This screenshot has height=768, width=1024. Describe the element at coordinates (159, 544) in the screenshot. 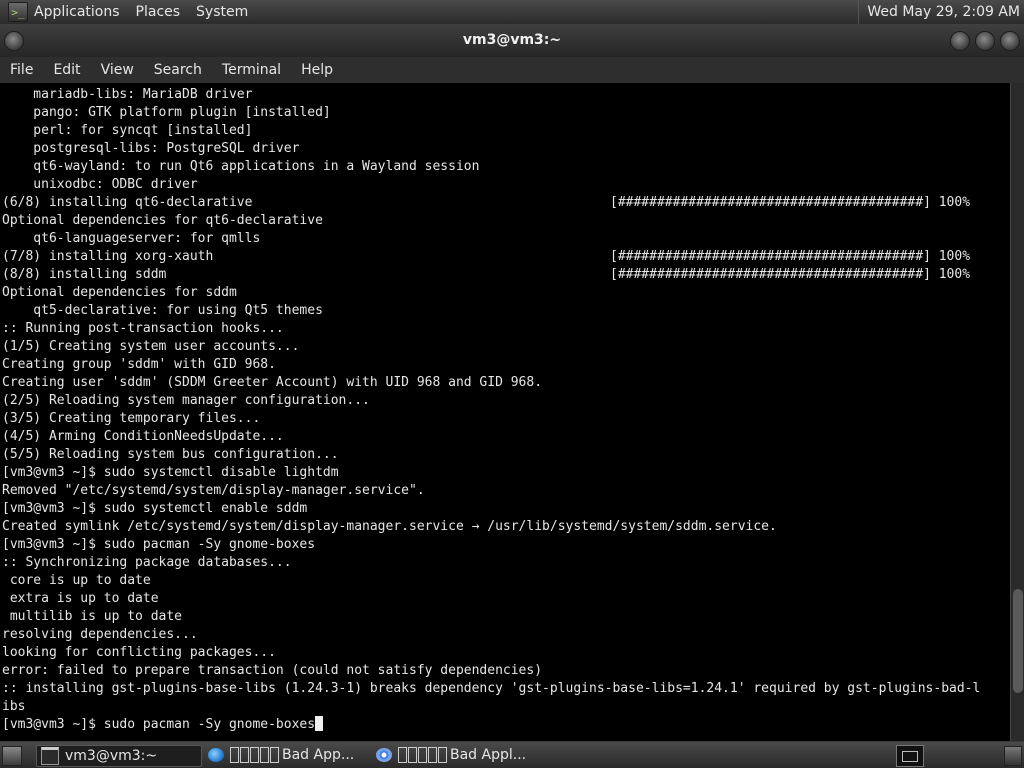

I see `terminal-line-text: [vm3@vm3 ~]$ sudo pacman -Sy gnome-boxes` at that location.